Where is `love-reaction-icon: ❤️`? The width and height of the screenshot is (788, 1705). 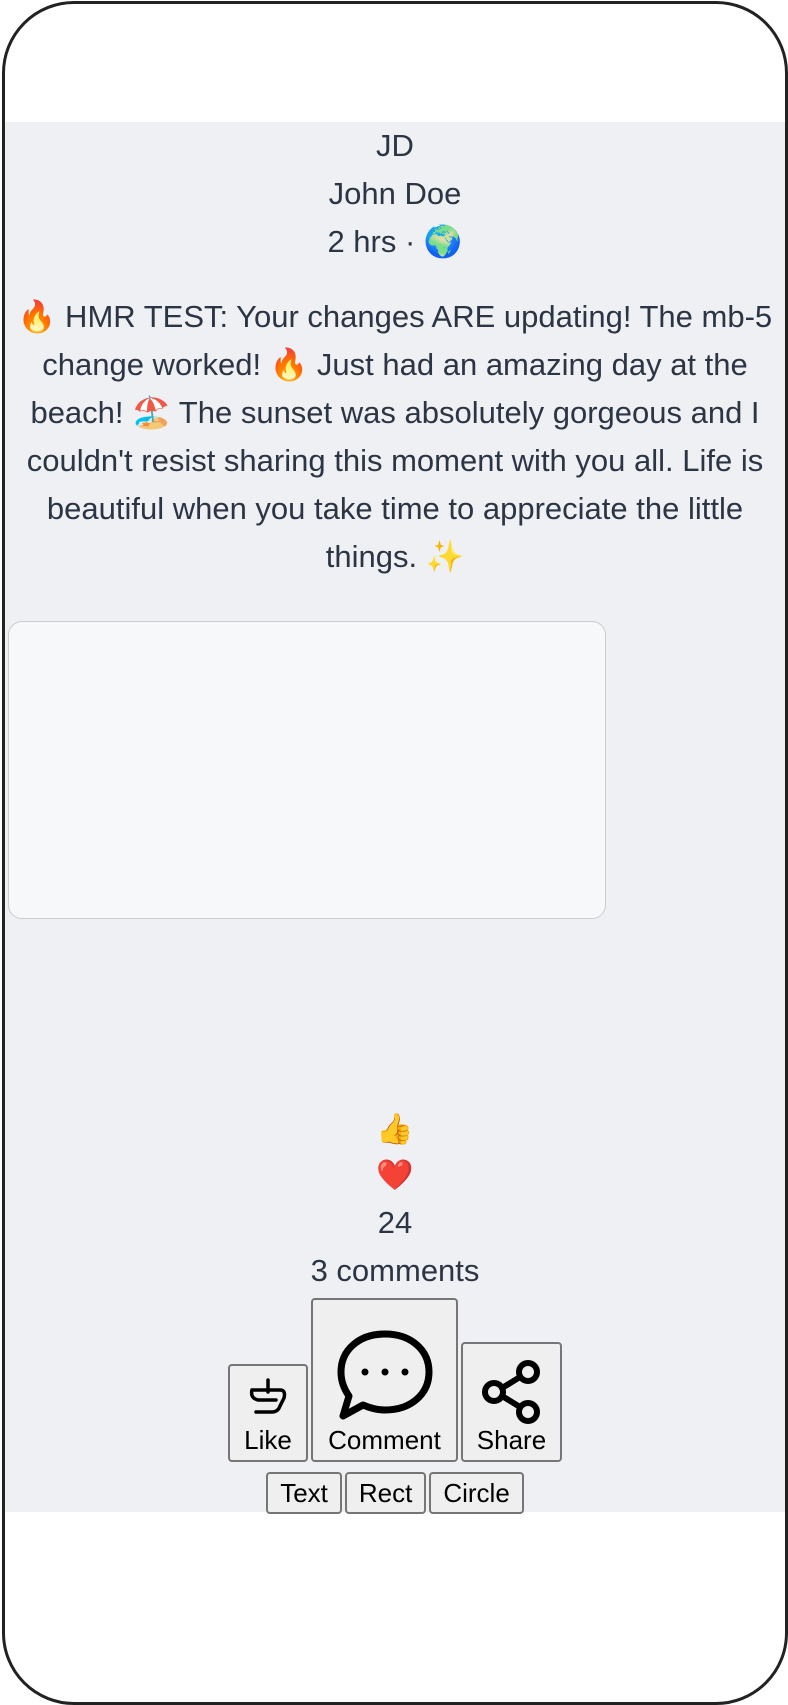 love-reaction-icon: ❤️ is located at coordinates (395, 1175).